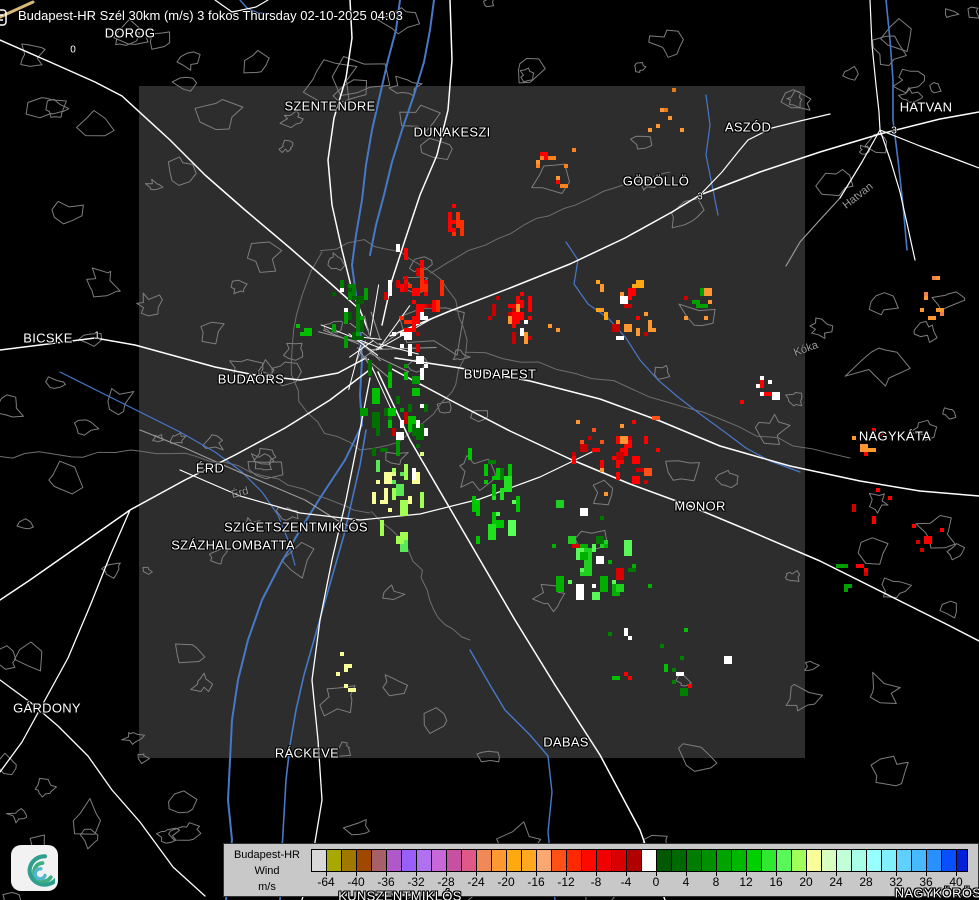  I want to click on city-label: KUNSZENTMIKLÓS, so click(400, 894).